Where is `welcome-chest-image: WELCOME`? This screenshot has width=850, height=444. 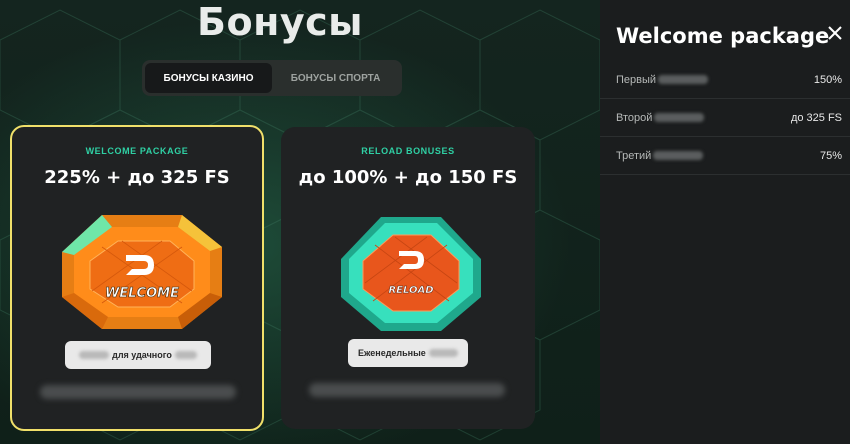 welcome-chest-image: WELCOME is located at coordinates (142, 272).